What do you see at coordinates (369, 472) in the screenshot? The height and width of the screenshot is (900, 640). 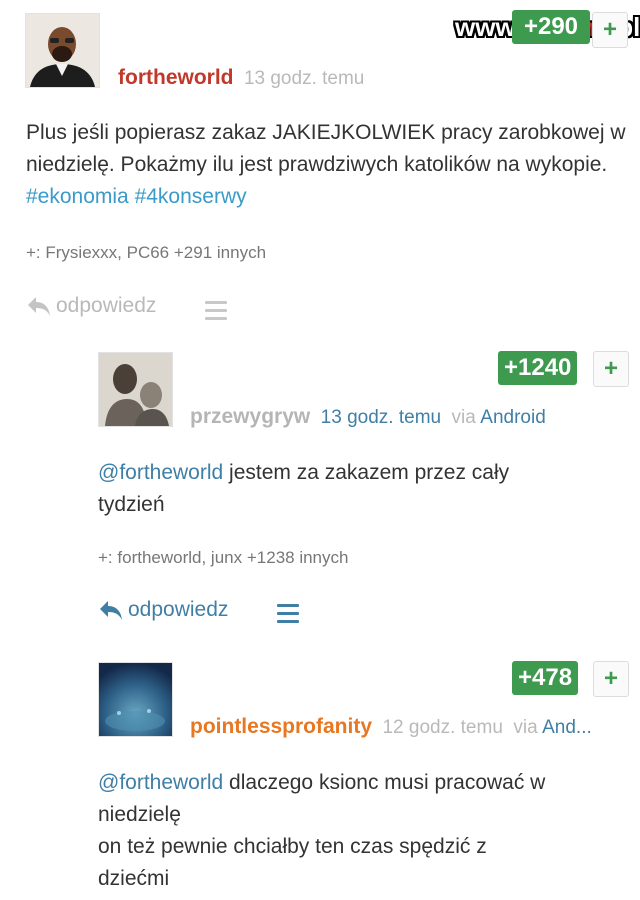 I see `comment1-text-line1: jestem za zakazem przez cały` at bounding box center [369, 472].